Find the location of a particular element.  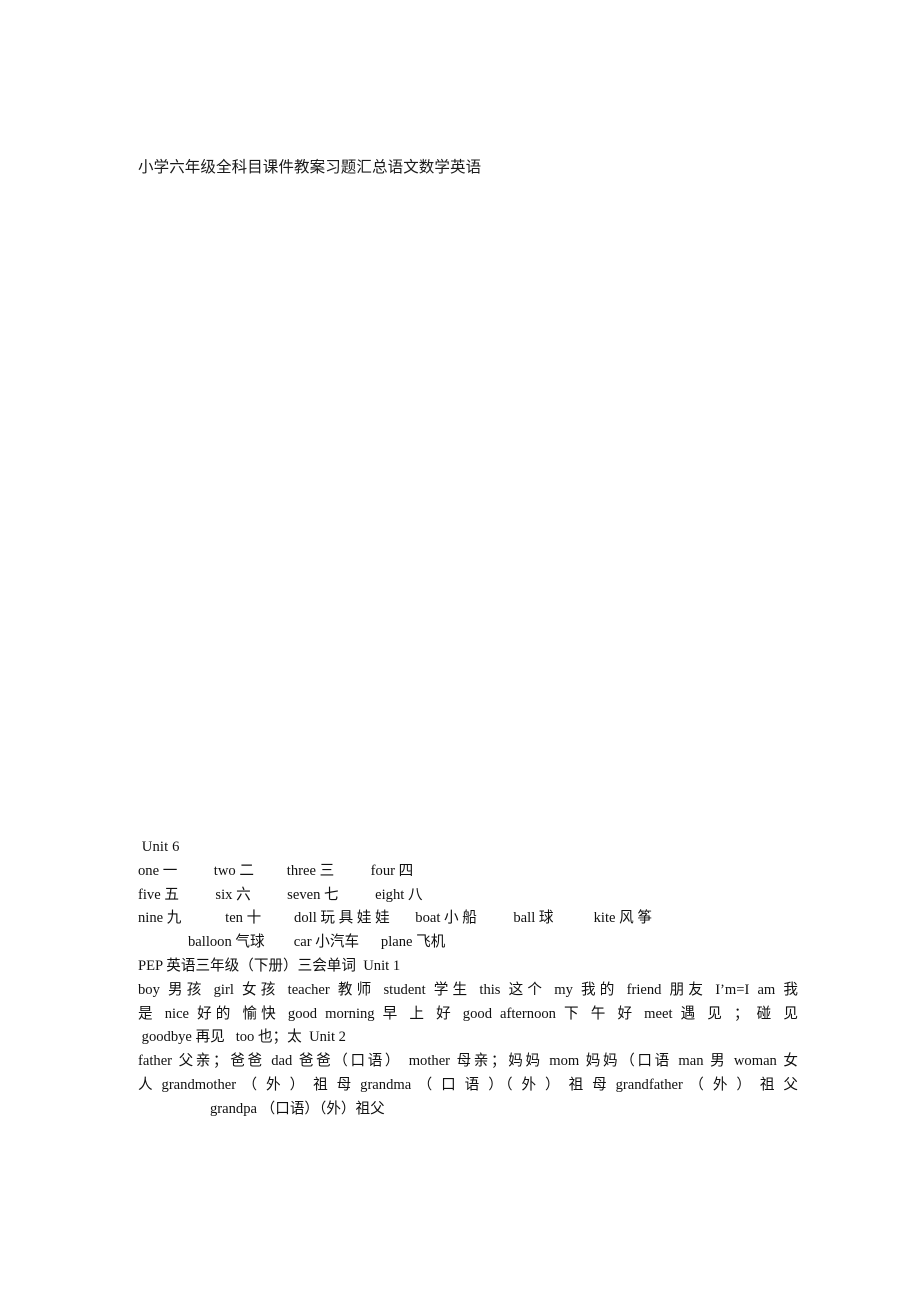

numbers-line-five-to-eight: five 五 six 六 seven 七 eight 八 is located at coordinates (280, 894).